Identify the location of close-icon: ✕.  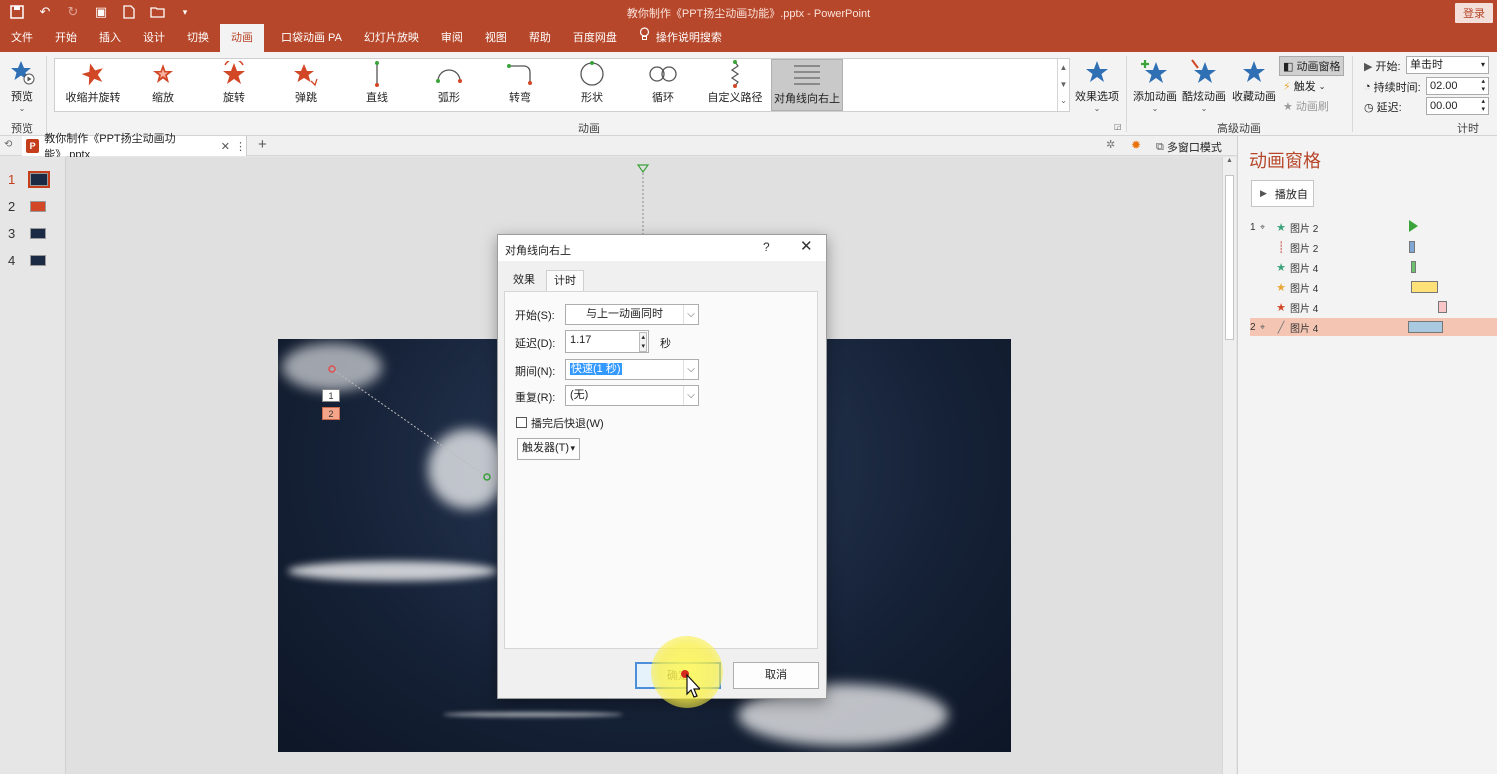
(806, 246).